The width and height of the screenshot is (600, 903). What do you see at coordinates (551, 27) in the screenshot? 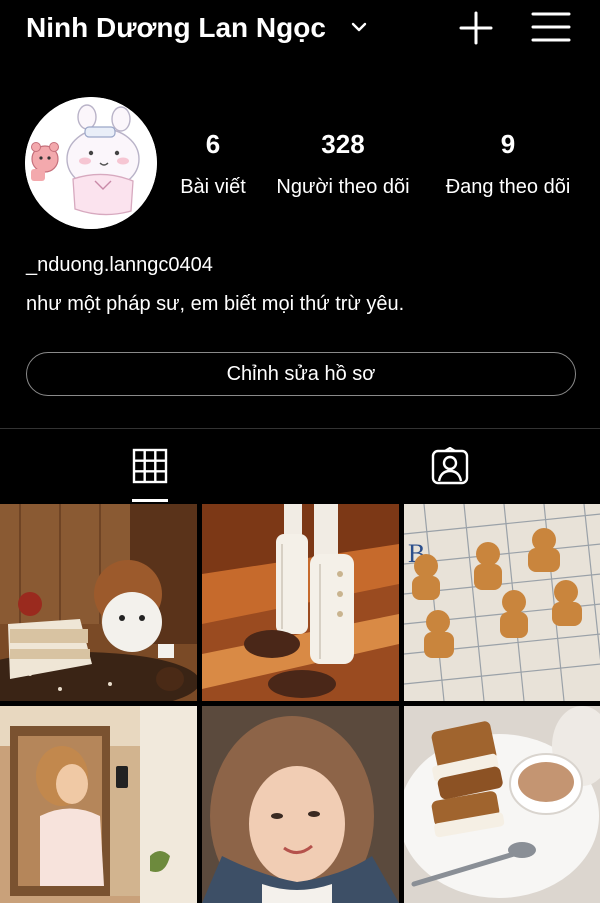
I see `hamburger-menu-icon` at bounding box center [551, 27].